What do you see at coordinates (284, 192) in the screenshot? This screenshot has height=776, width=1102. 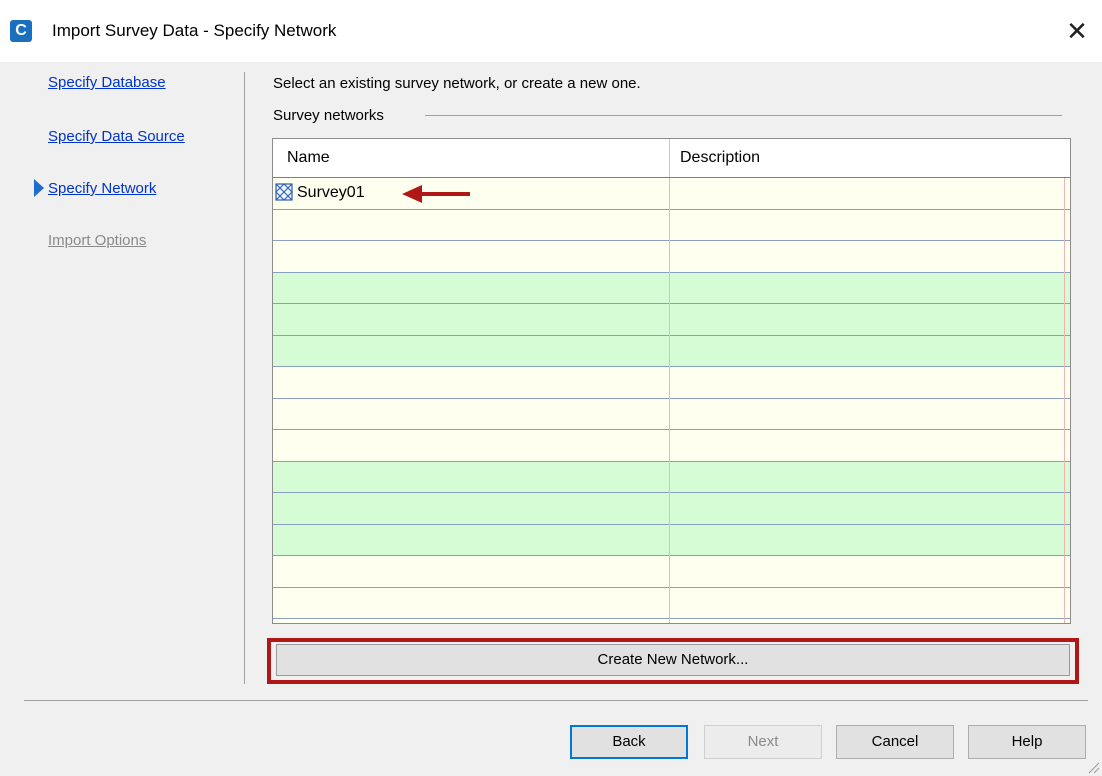 I see `survey-network-icon` at bounding box center [284, 192].